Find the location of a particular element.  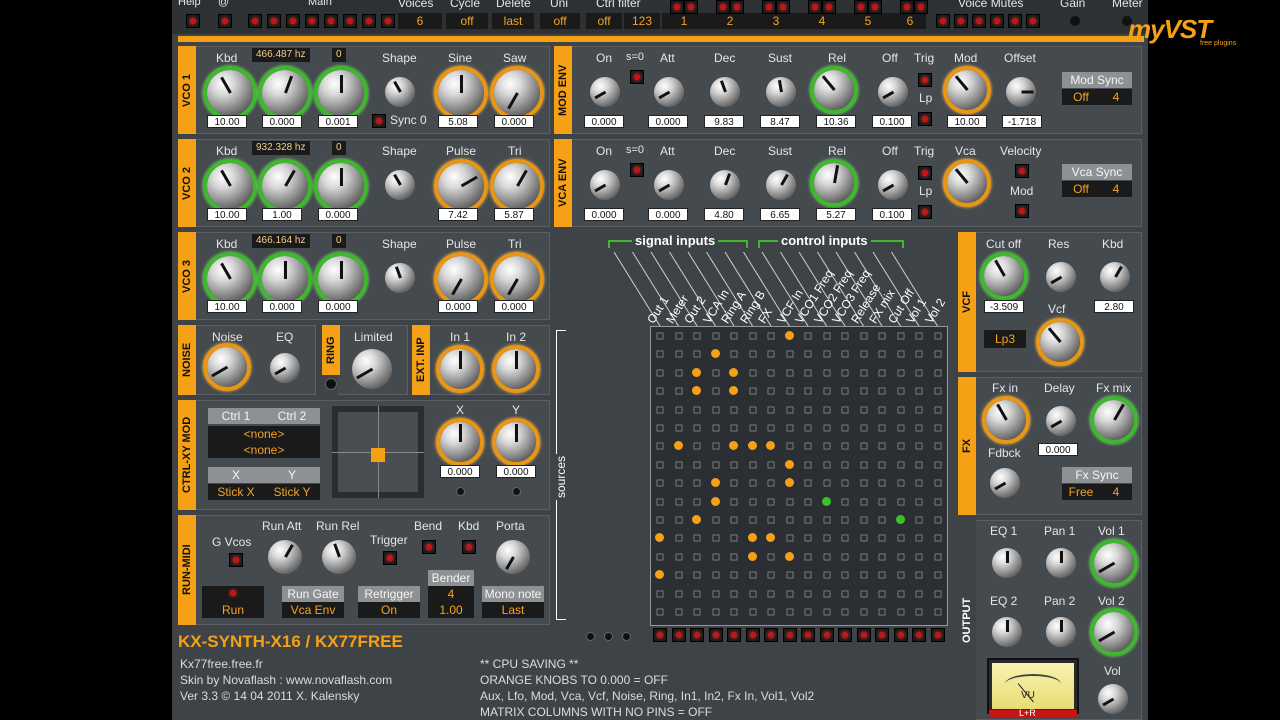

run-value: Run is located at coordinates (233, 610).